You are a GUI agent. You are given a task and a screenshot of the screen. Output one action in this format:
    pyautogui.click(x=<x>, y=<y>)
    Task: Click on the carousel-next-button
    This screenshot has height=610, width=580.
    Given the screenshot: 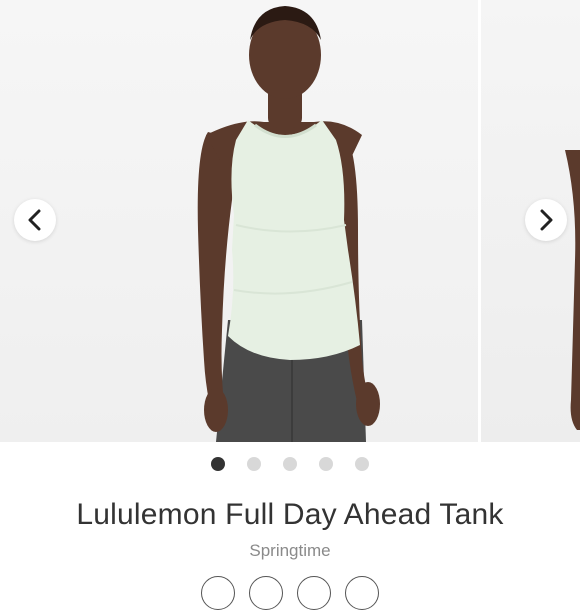 What is the action you would take?
    pyautogui.click(x=546, y=220)
    